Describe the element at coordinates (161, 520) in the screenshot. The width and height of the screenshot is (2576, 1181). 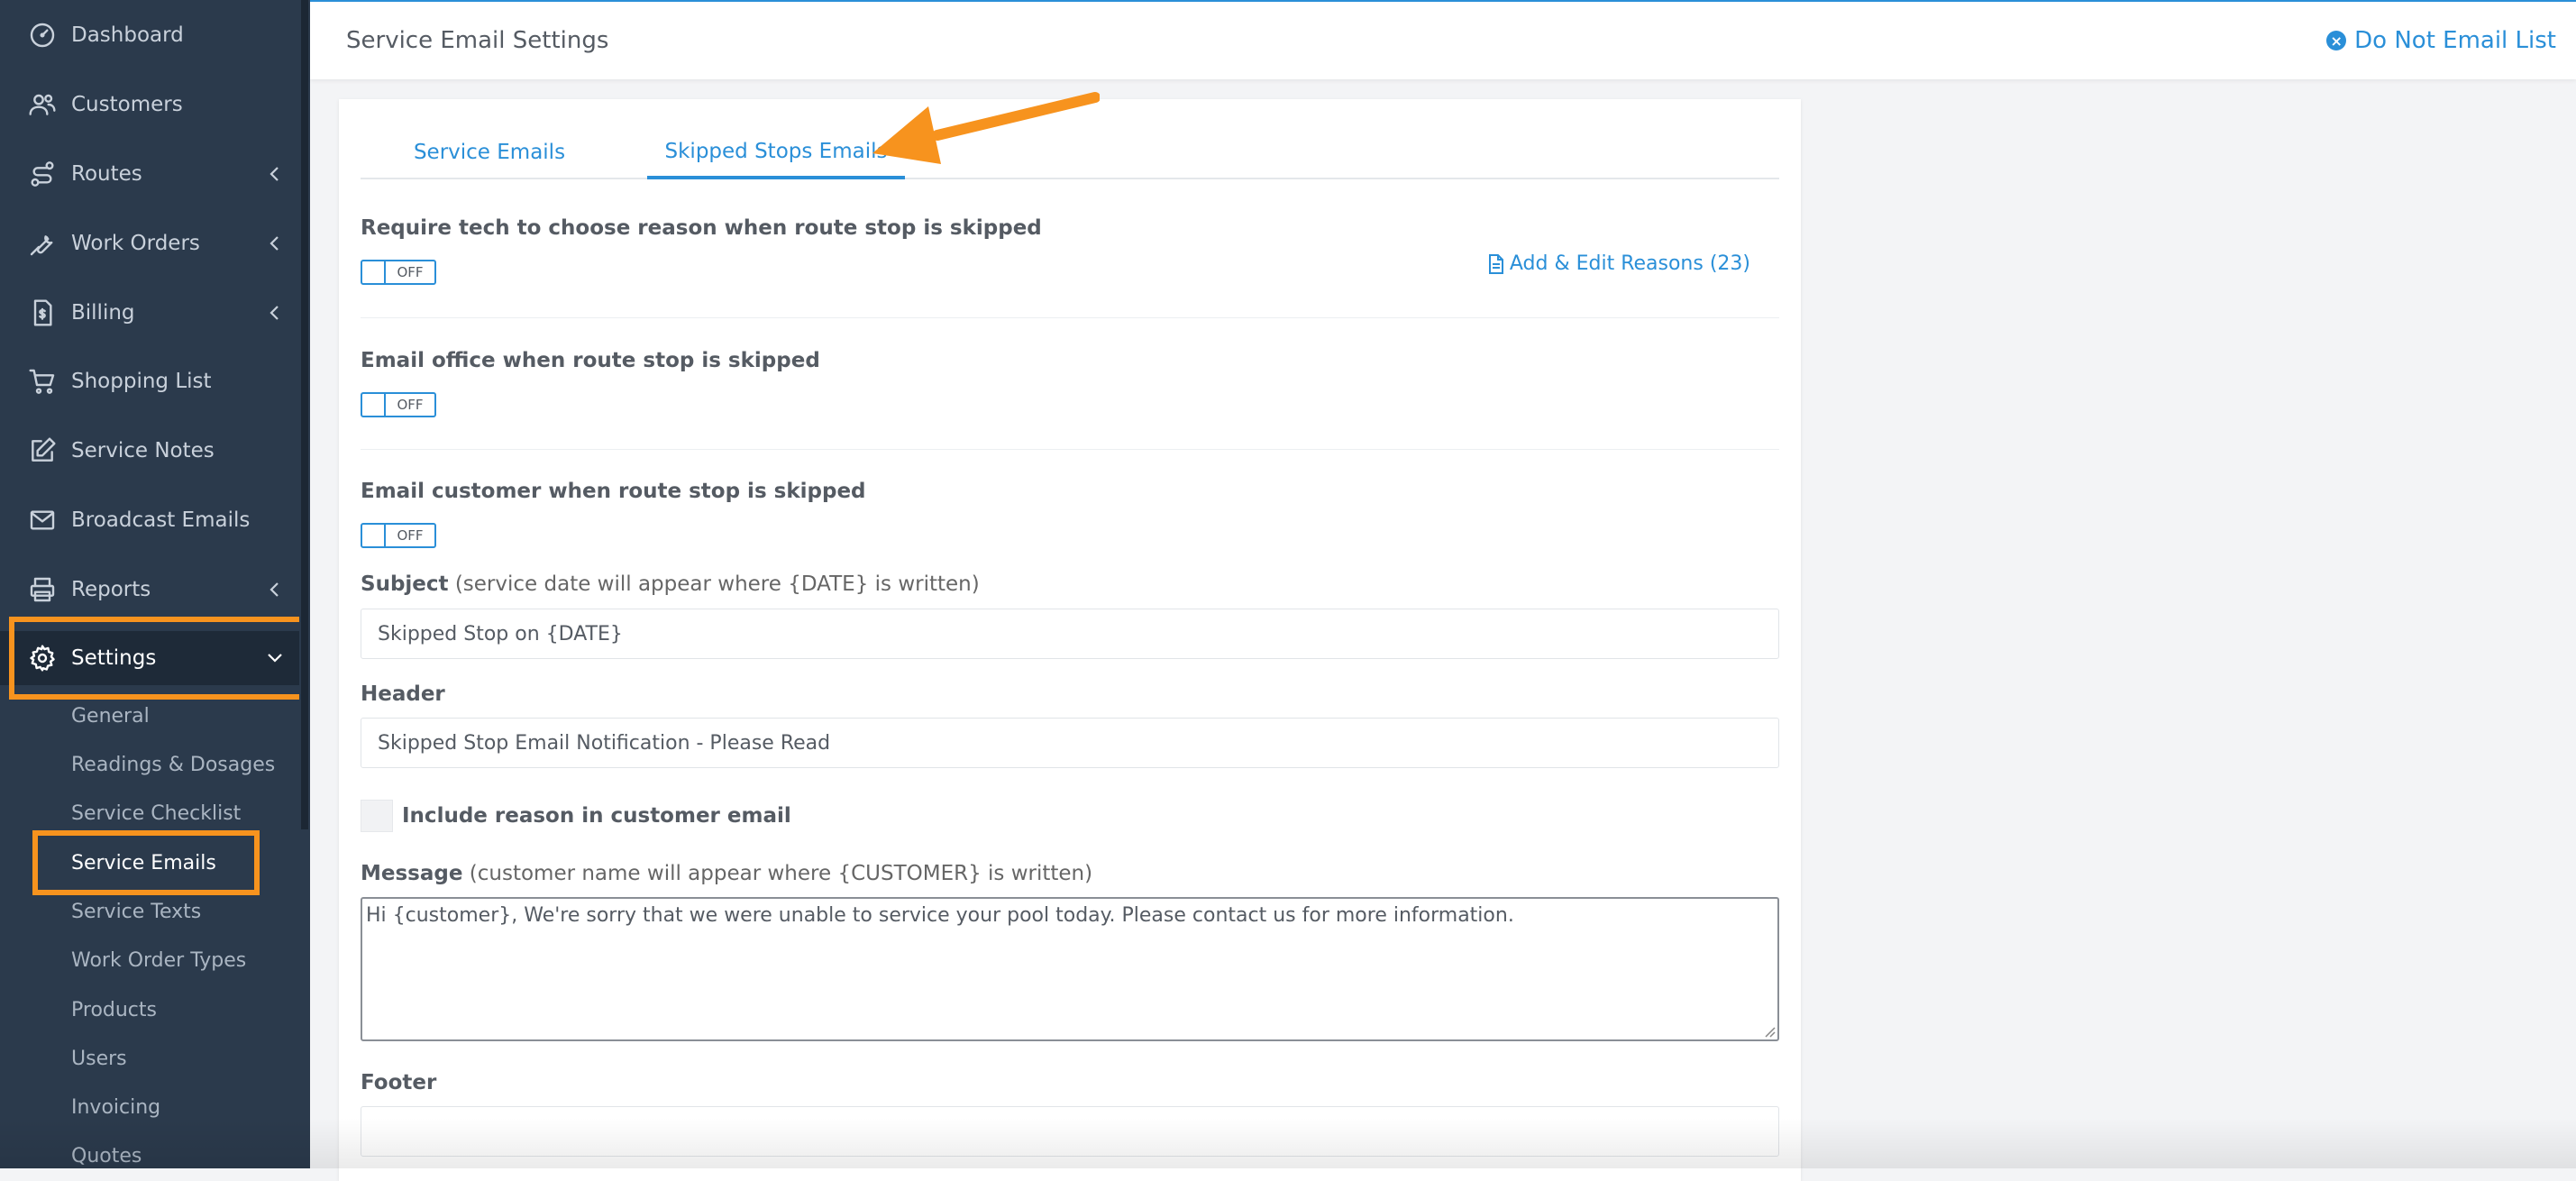
I see `sidebar-item-label: Broadcast Emails` at that location.